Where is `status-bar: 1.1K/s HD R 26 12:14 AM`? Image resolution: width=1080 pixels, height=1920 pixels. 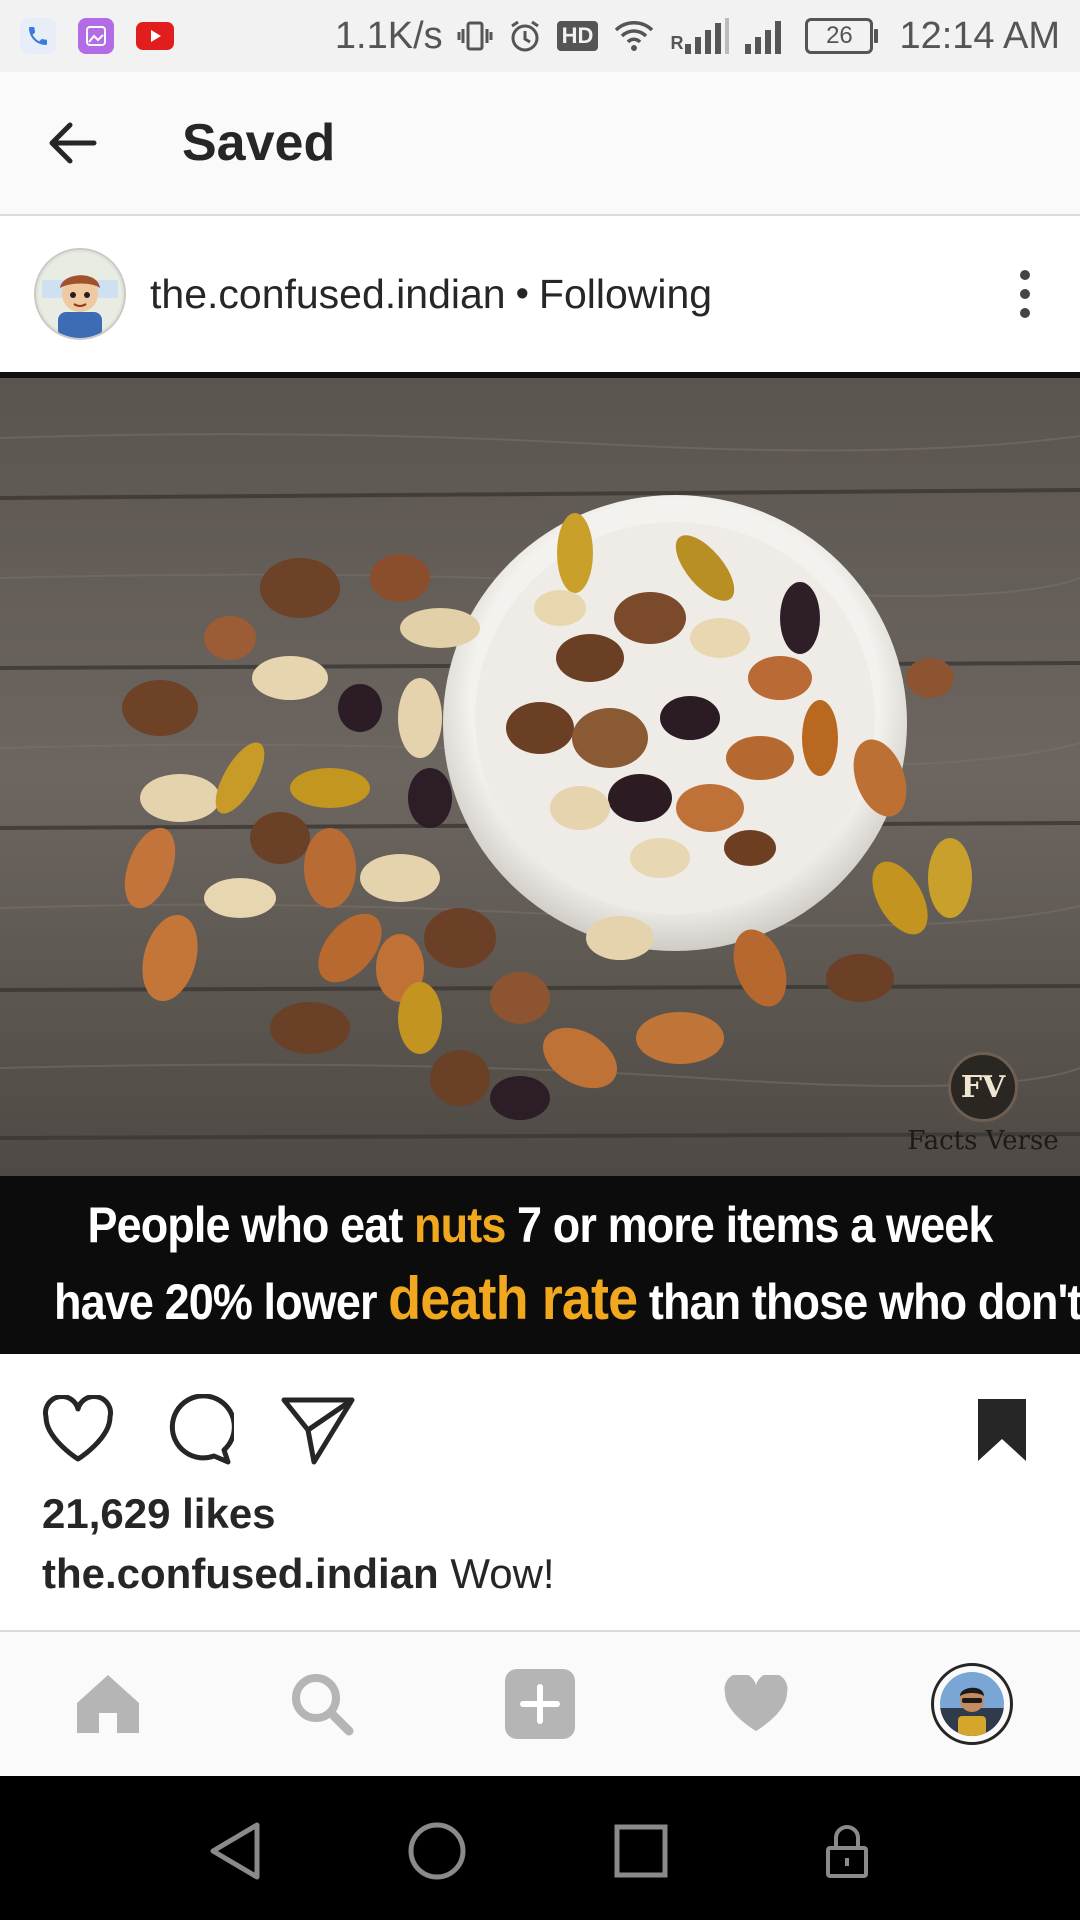
status-bar: 1.1K/s HD R 26 12:14 AM is located at coordinates (540, 36).